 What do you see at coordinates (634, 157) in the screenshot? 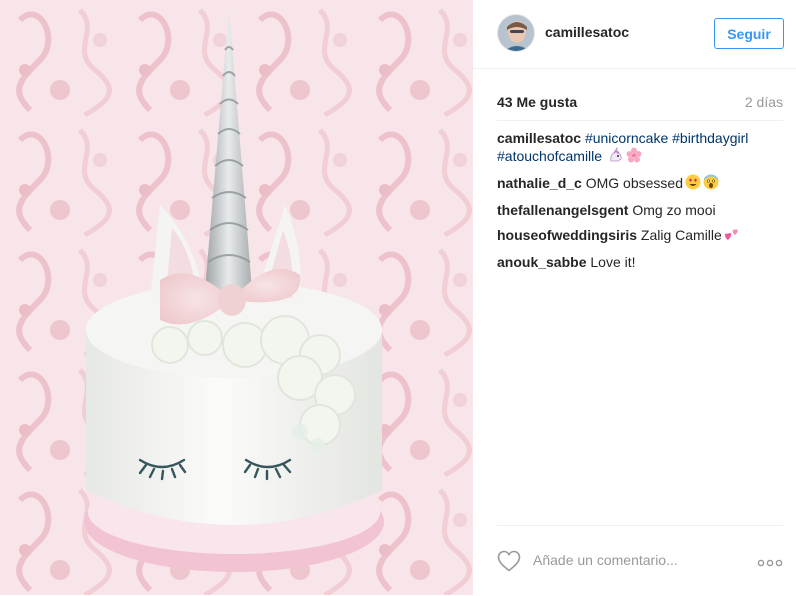
I see `cherry-blossom-emoji` at bounding box center [634, 157].